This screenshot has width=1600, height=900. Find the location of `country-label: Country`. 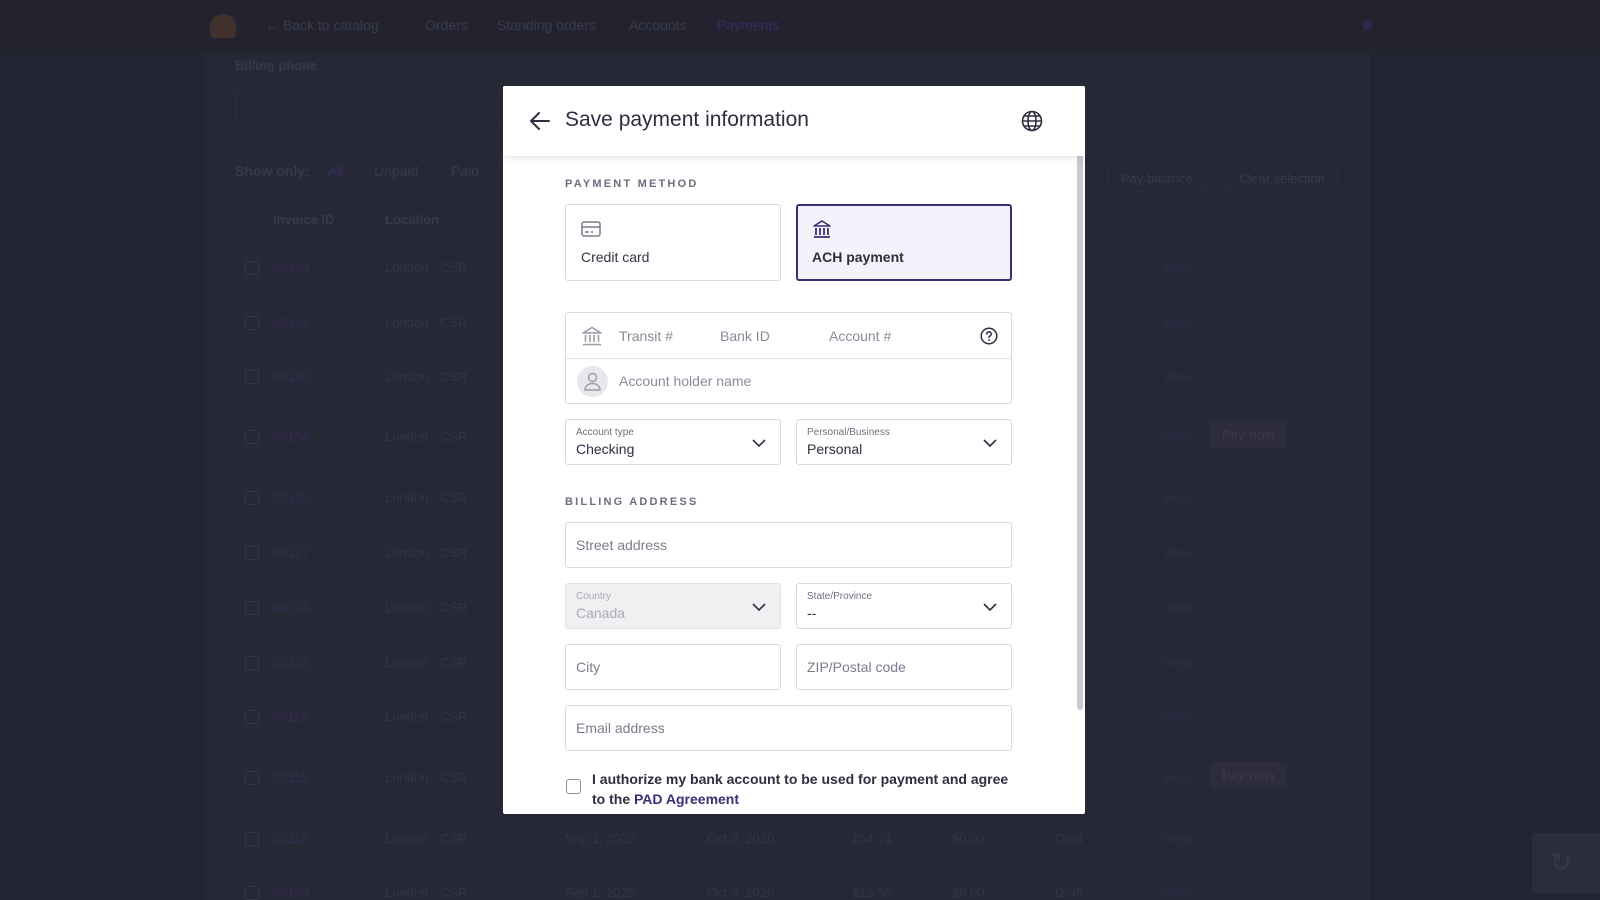

country-label: Country is located at coordinates (594, 596).